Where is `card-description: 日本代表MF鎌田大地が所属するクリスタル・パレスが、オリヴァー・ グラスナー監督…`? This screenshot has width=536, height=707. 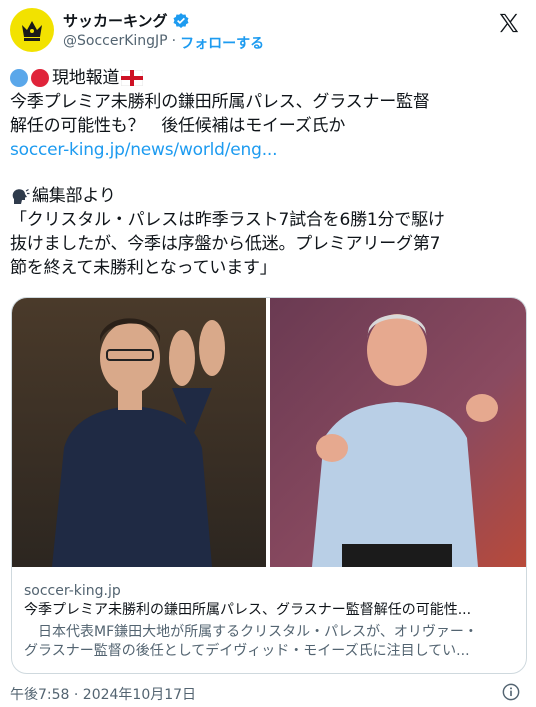 card-description: 日本代表MF鎌田大地が所属するクリスタル・パレスが、オリヴァー・ グラスナー監督… is located at coordinates (269, 642).